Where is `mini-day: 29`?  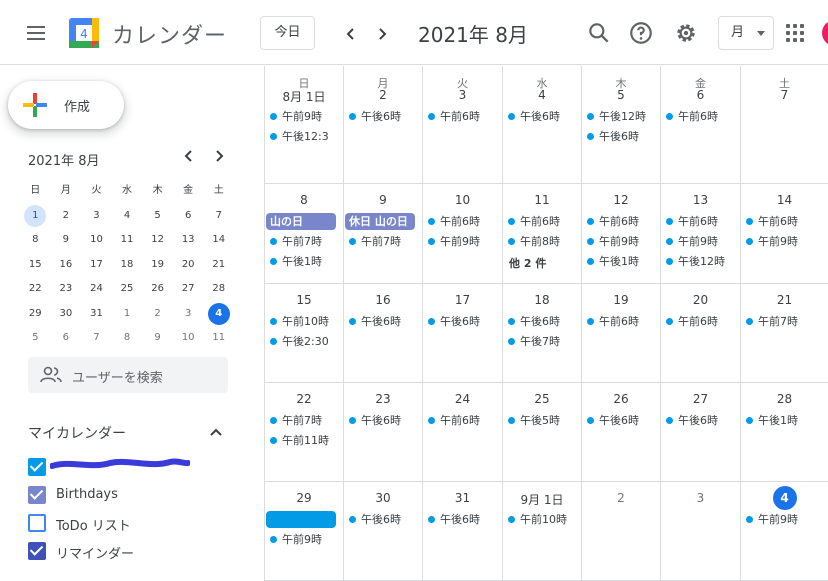
mini-day: 29 is located at coordinates (35, 314).